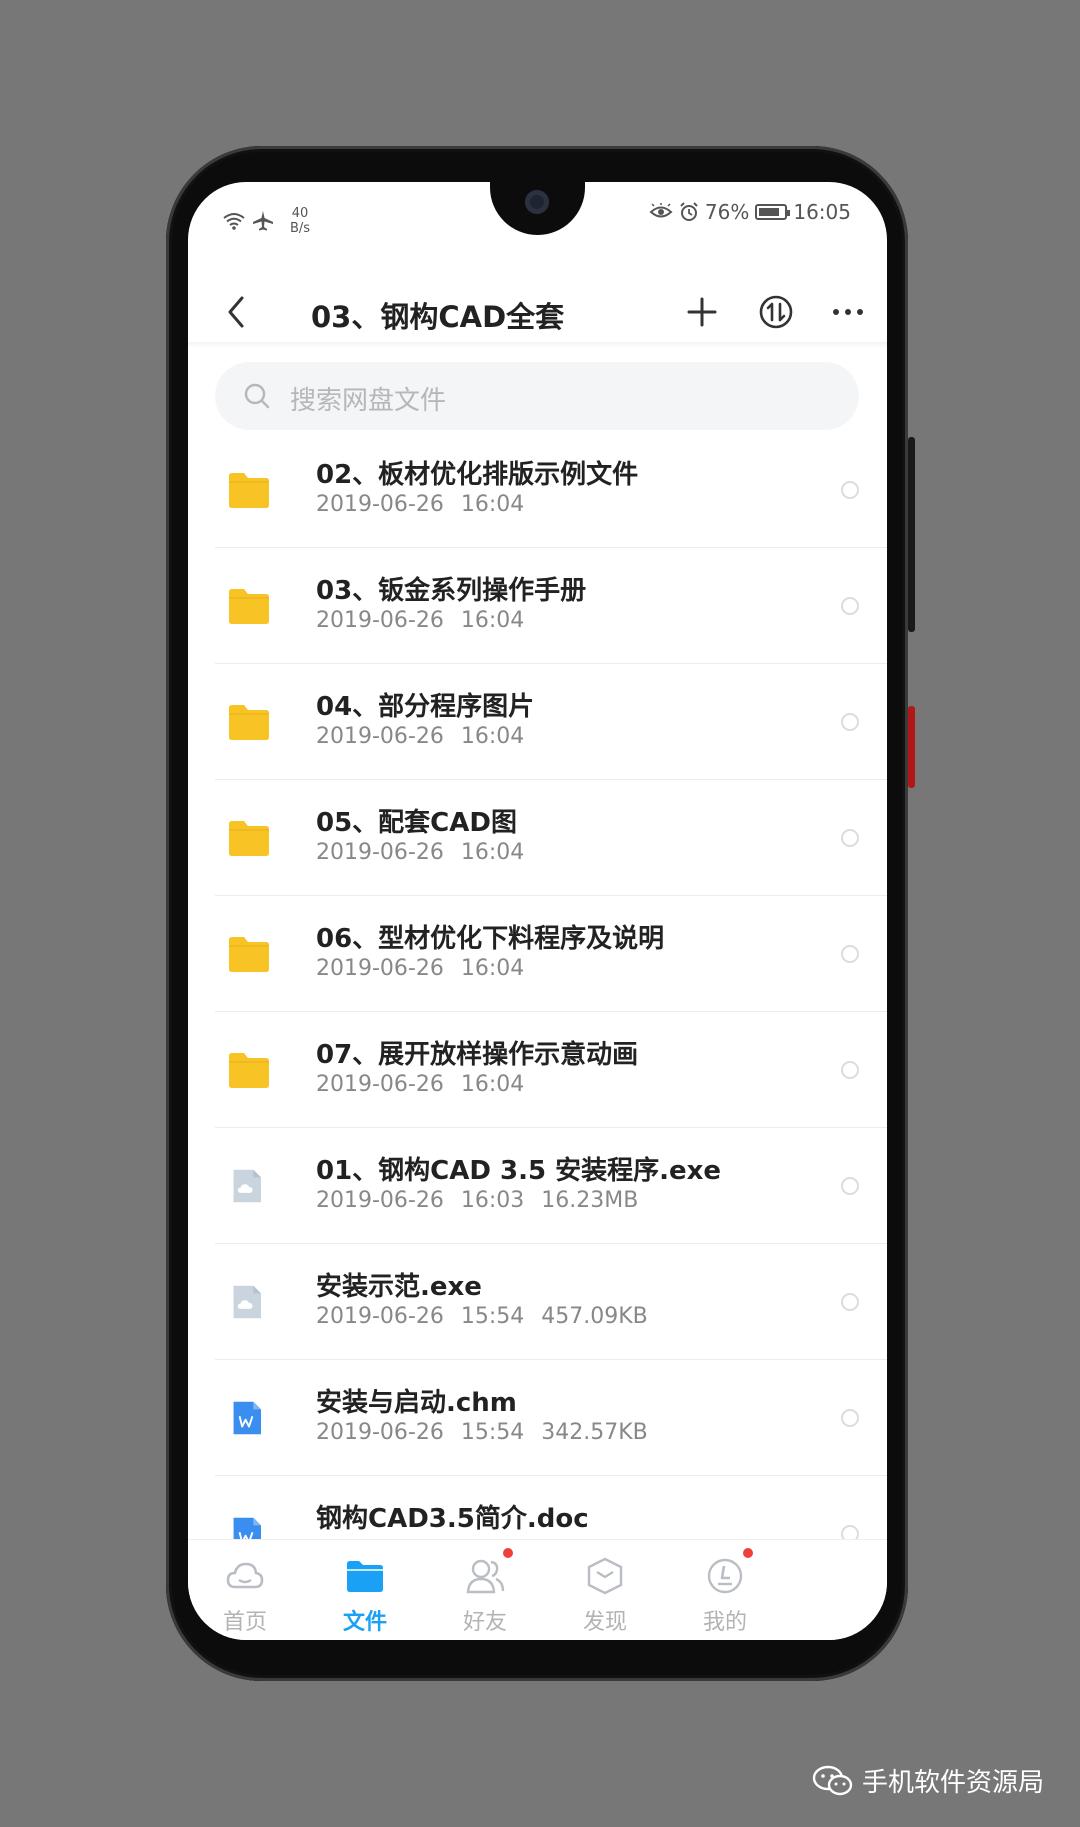 This screenshot has height=1827, width=1080. Describe the element at coordinates (300, 213) in the screenshot. I see `net-speed-value: 40` at that location.